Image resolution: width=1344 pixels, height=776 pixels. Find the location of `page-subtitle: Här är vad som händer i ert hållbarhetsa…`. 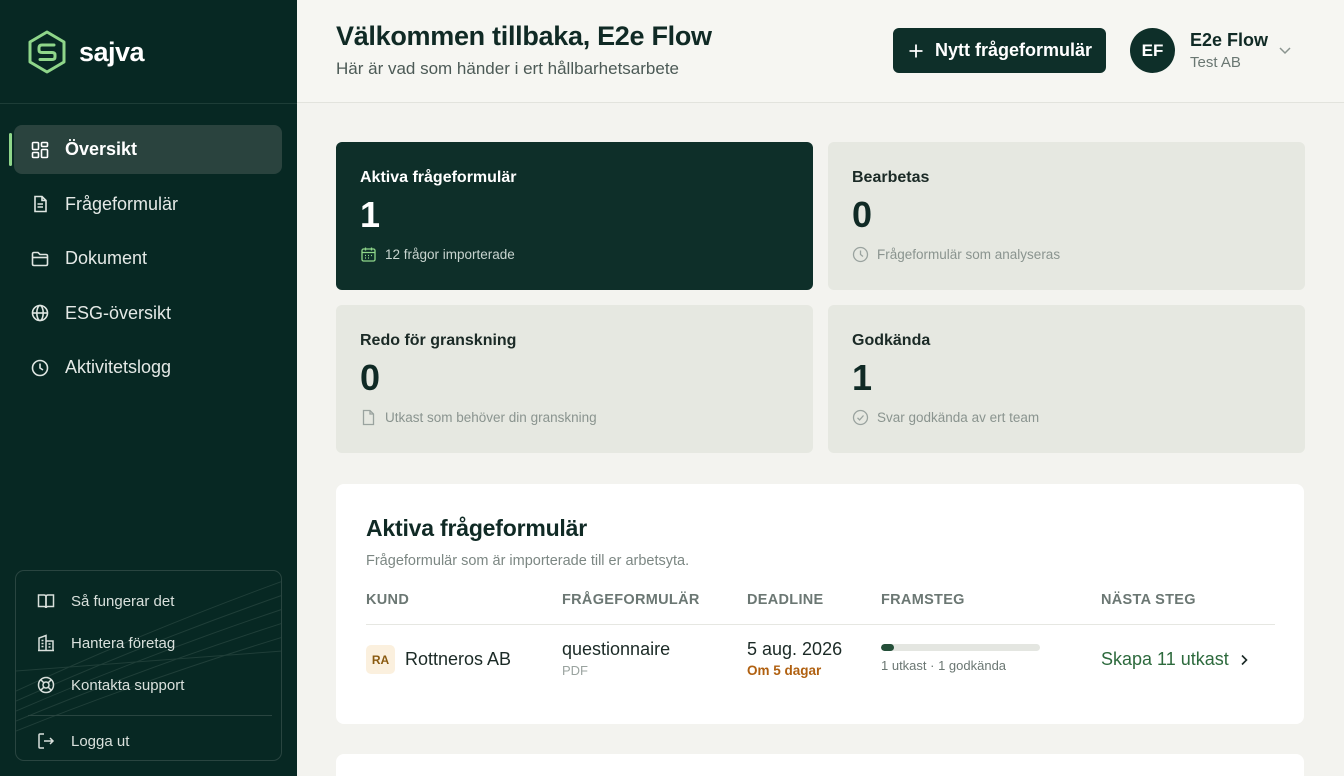

page-subtitle: Här är vad som händer i ert hållbarhetsa… is located at coordinates (508, 68).